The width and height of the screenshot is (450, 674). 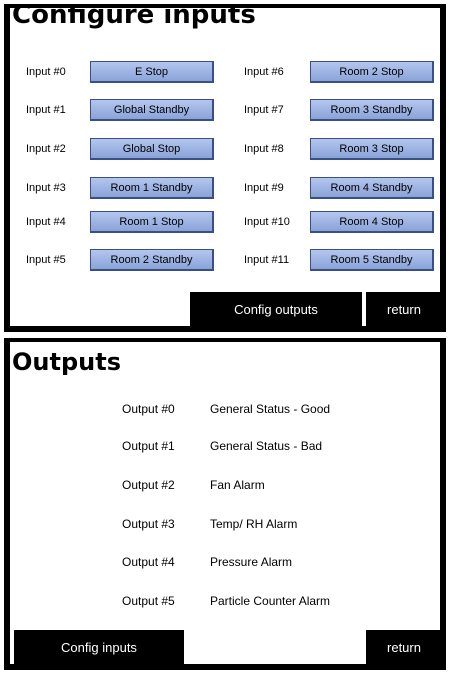 What do you see at coordinates (270, 409) in the screenshot?
I see `output-desc-0: General Status - Good` at bounding box center [270, 409].